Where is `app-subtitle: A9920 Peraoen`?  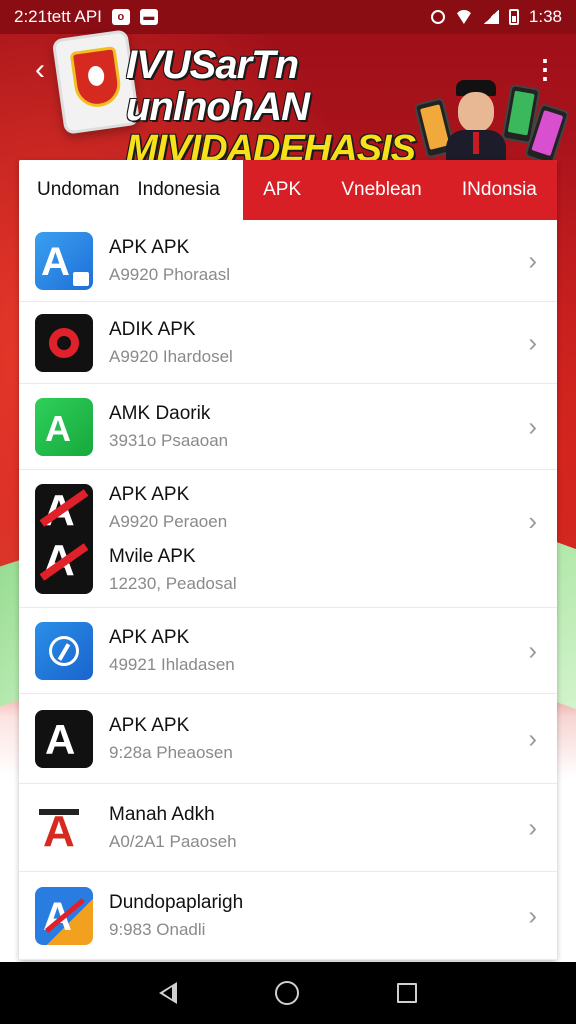 app-subtitle: A9920 Peraoen is located at coordinates (168, 521).